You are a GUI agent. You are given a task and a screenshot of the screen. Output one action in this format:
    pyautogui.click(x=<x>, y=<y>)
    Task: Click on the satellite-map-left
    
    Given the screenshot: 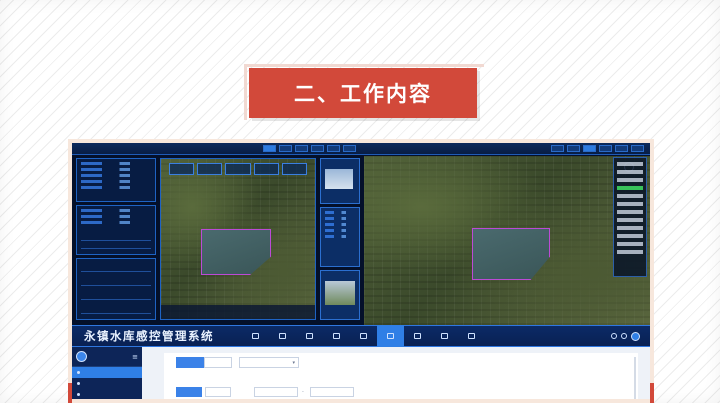 What is the action you would take?
    pyautogui.click(x=238, y=239)
    